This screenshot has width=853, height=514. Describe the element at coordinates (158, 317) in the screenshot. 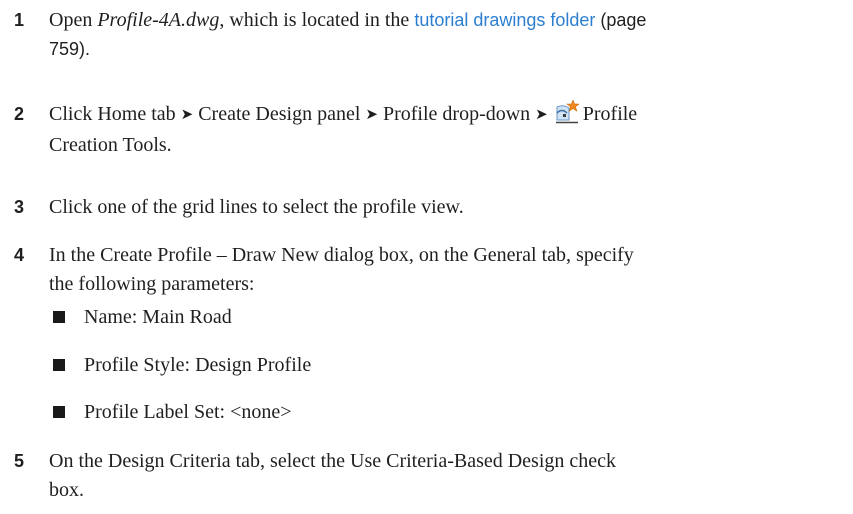

I see `parameter-name: Name: Main Road` at that location.